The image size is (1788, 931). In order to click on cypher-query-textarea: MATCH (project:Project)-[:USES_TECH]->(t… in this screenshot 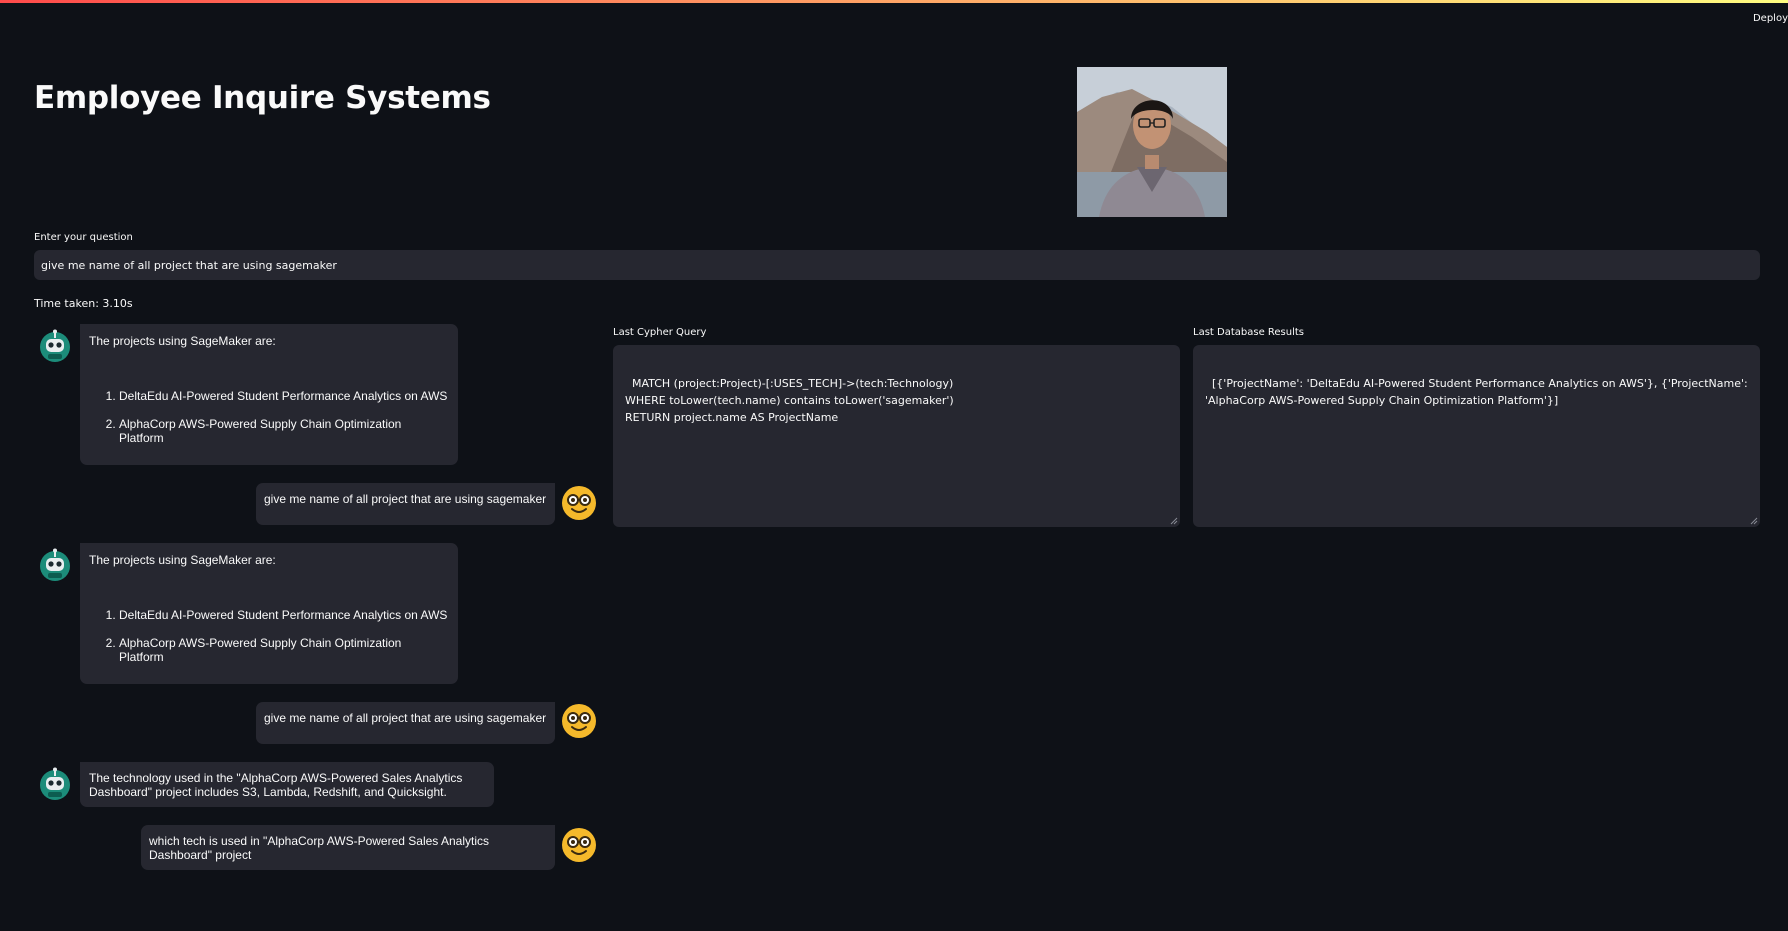, I will do `click(896, 436)`.